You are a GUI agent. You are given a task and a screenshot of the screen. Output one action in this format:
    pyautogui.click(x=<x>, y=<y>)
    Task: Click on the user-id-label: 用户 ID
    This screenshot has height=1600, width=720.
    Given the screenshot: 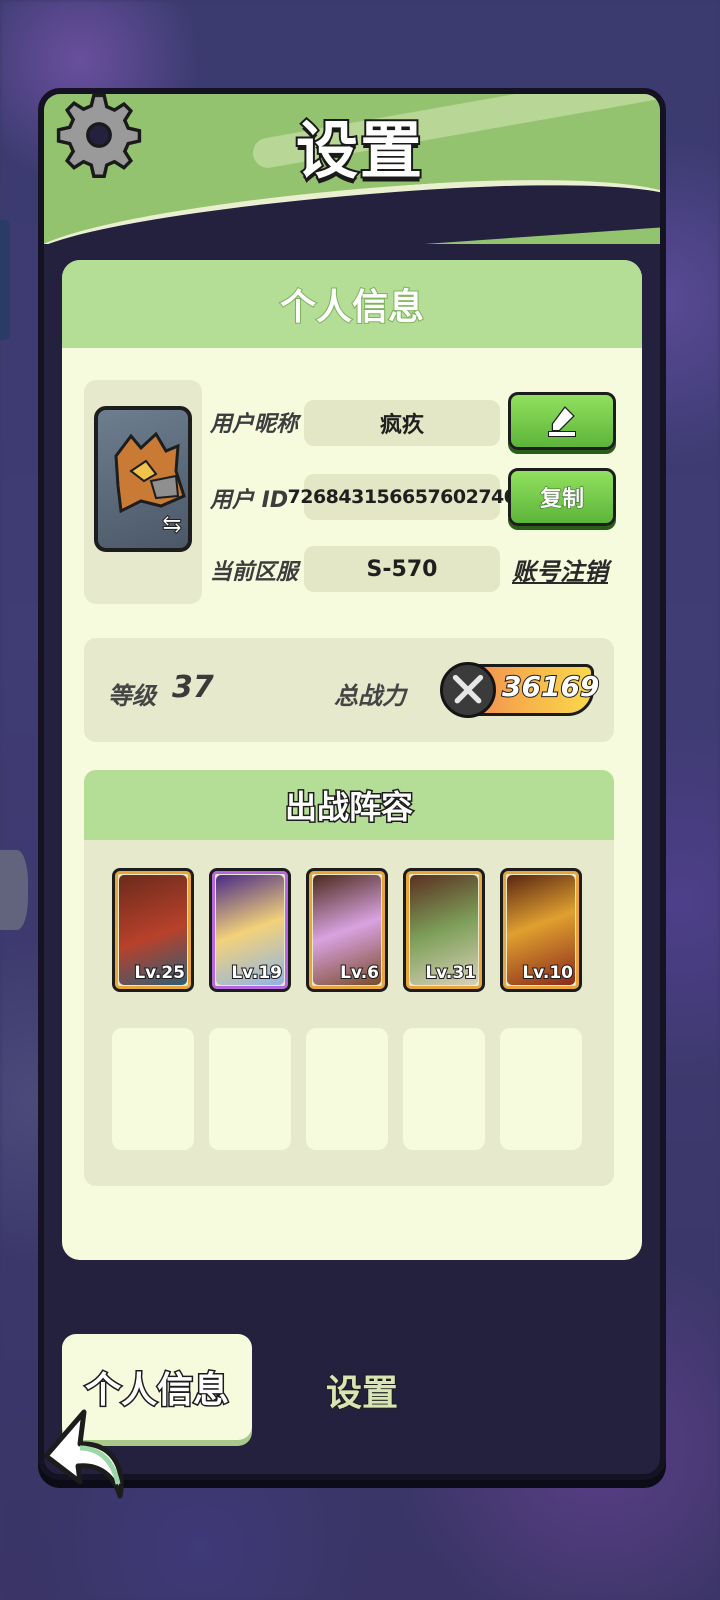 What is the action you would take?
    pyautogui.click(x=249, y=500)
    